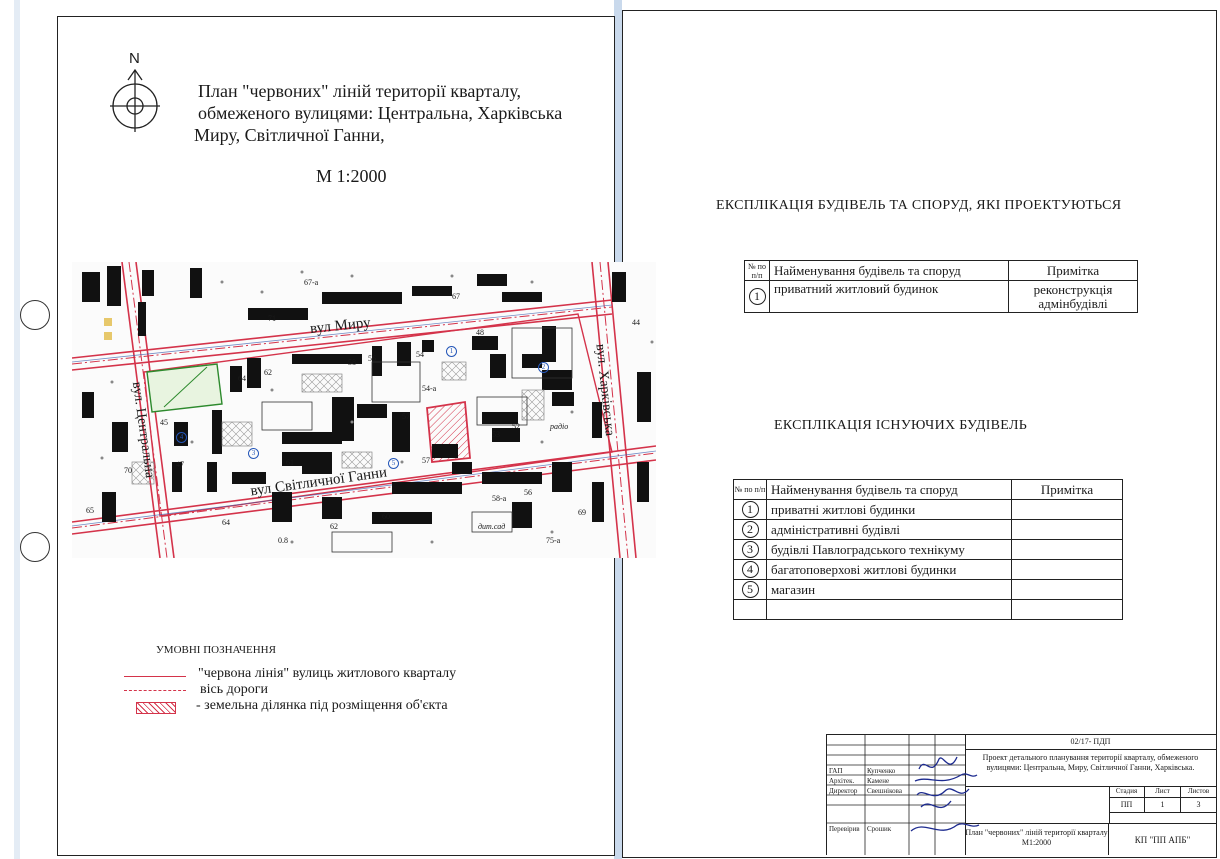  Describe the element at coordinates (843, 791) in the screenshot. I see `role-director: Директор` at that location.